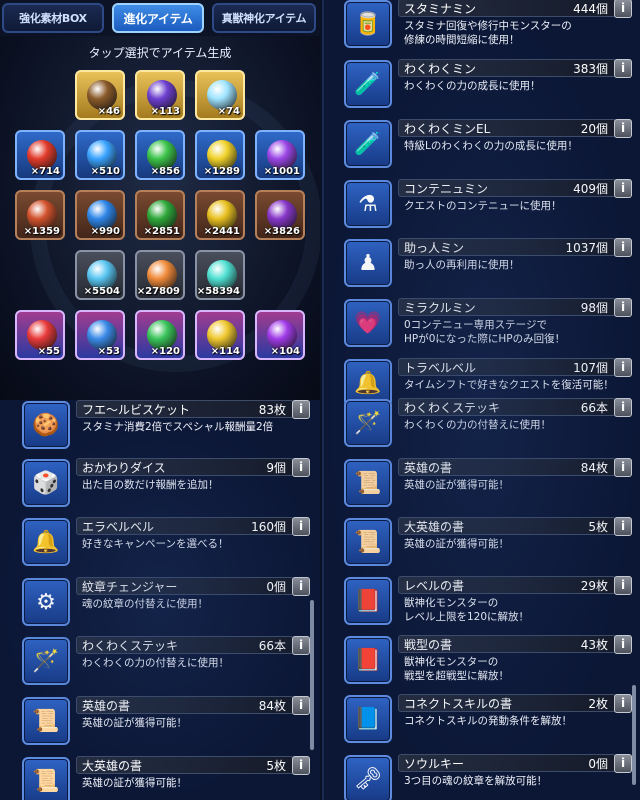 The image size is (640, 800). What do you see at coordinates (46, 602) in the screenshot?
I see `emblem-changer-icon: ⚙` at bounding box center [46, 602].